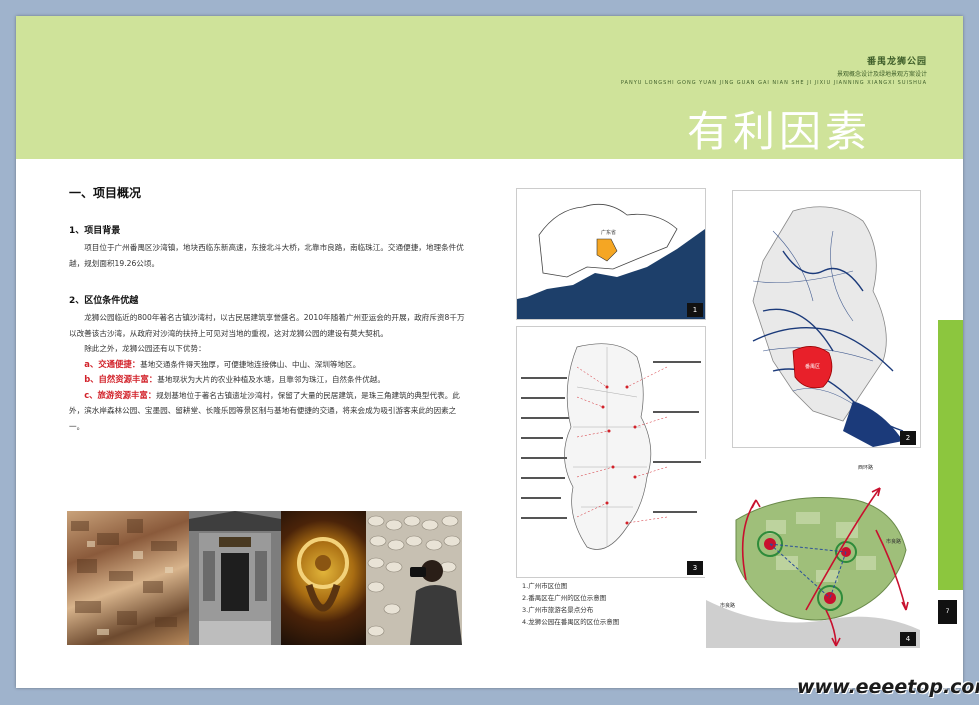 This screenshot has height=705, width=979. What do you see at coordinates (950, 455) in the screenshot?
I see `green-side-tab` at bounding box center [950, 455].